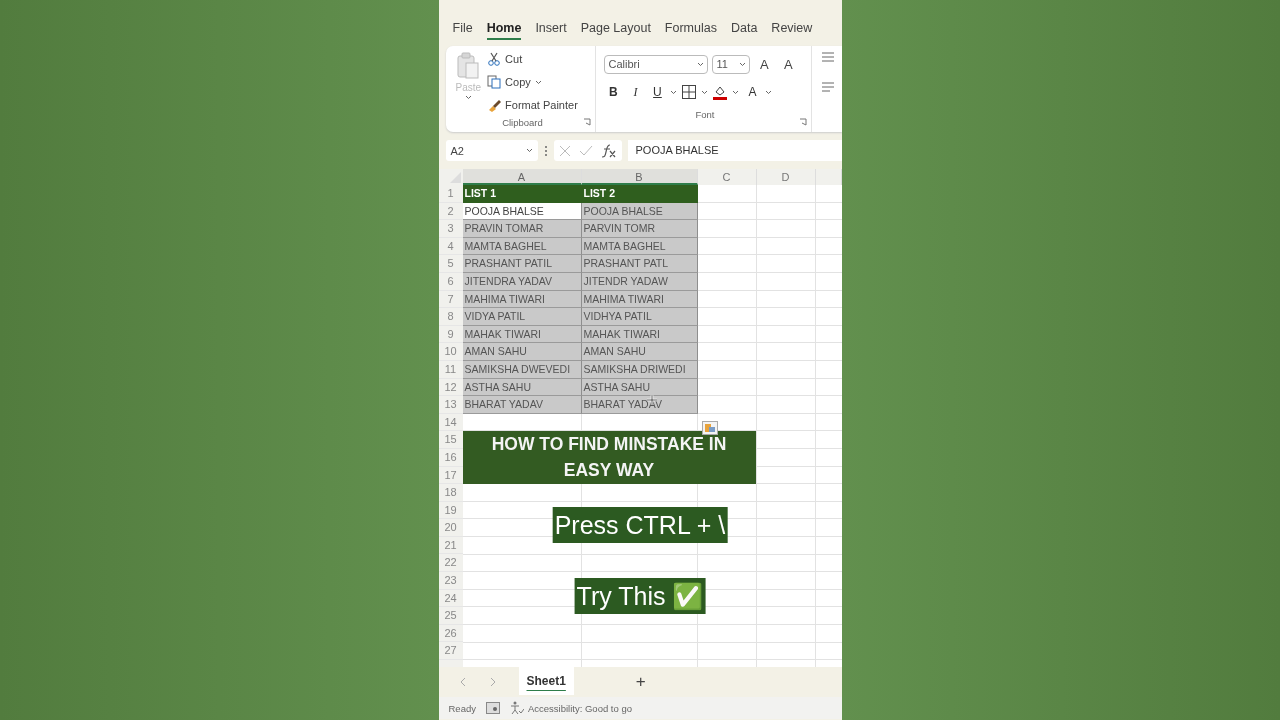 The width and height of the screenshot is (1280, 720). I want to click on ribbon-tab: Data, so click(744, 28).